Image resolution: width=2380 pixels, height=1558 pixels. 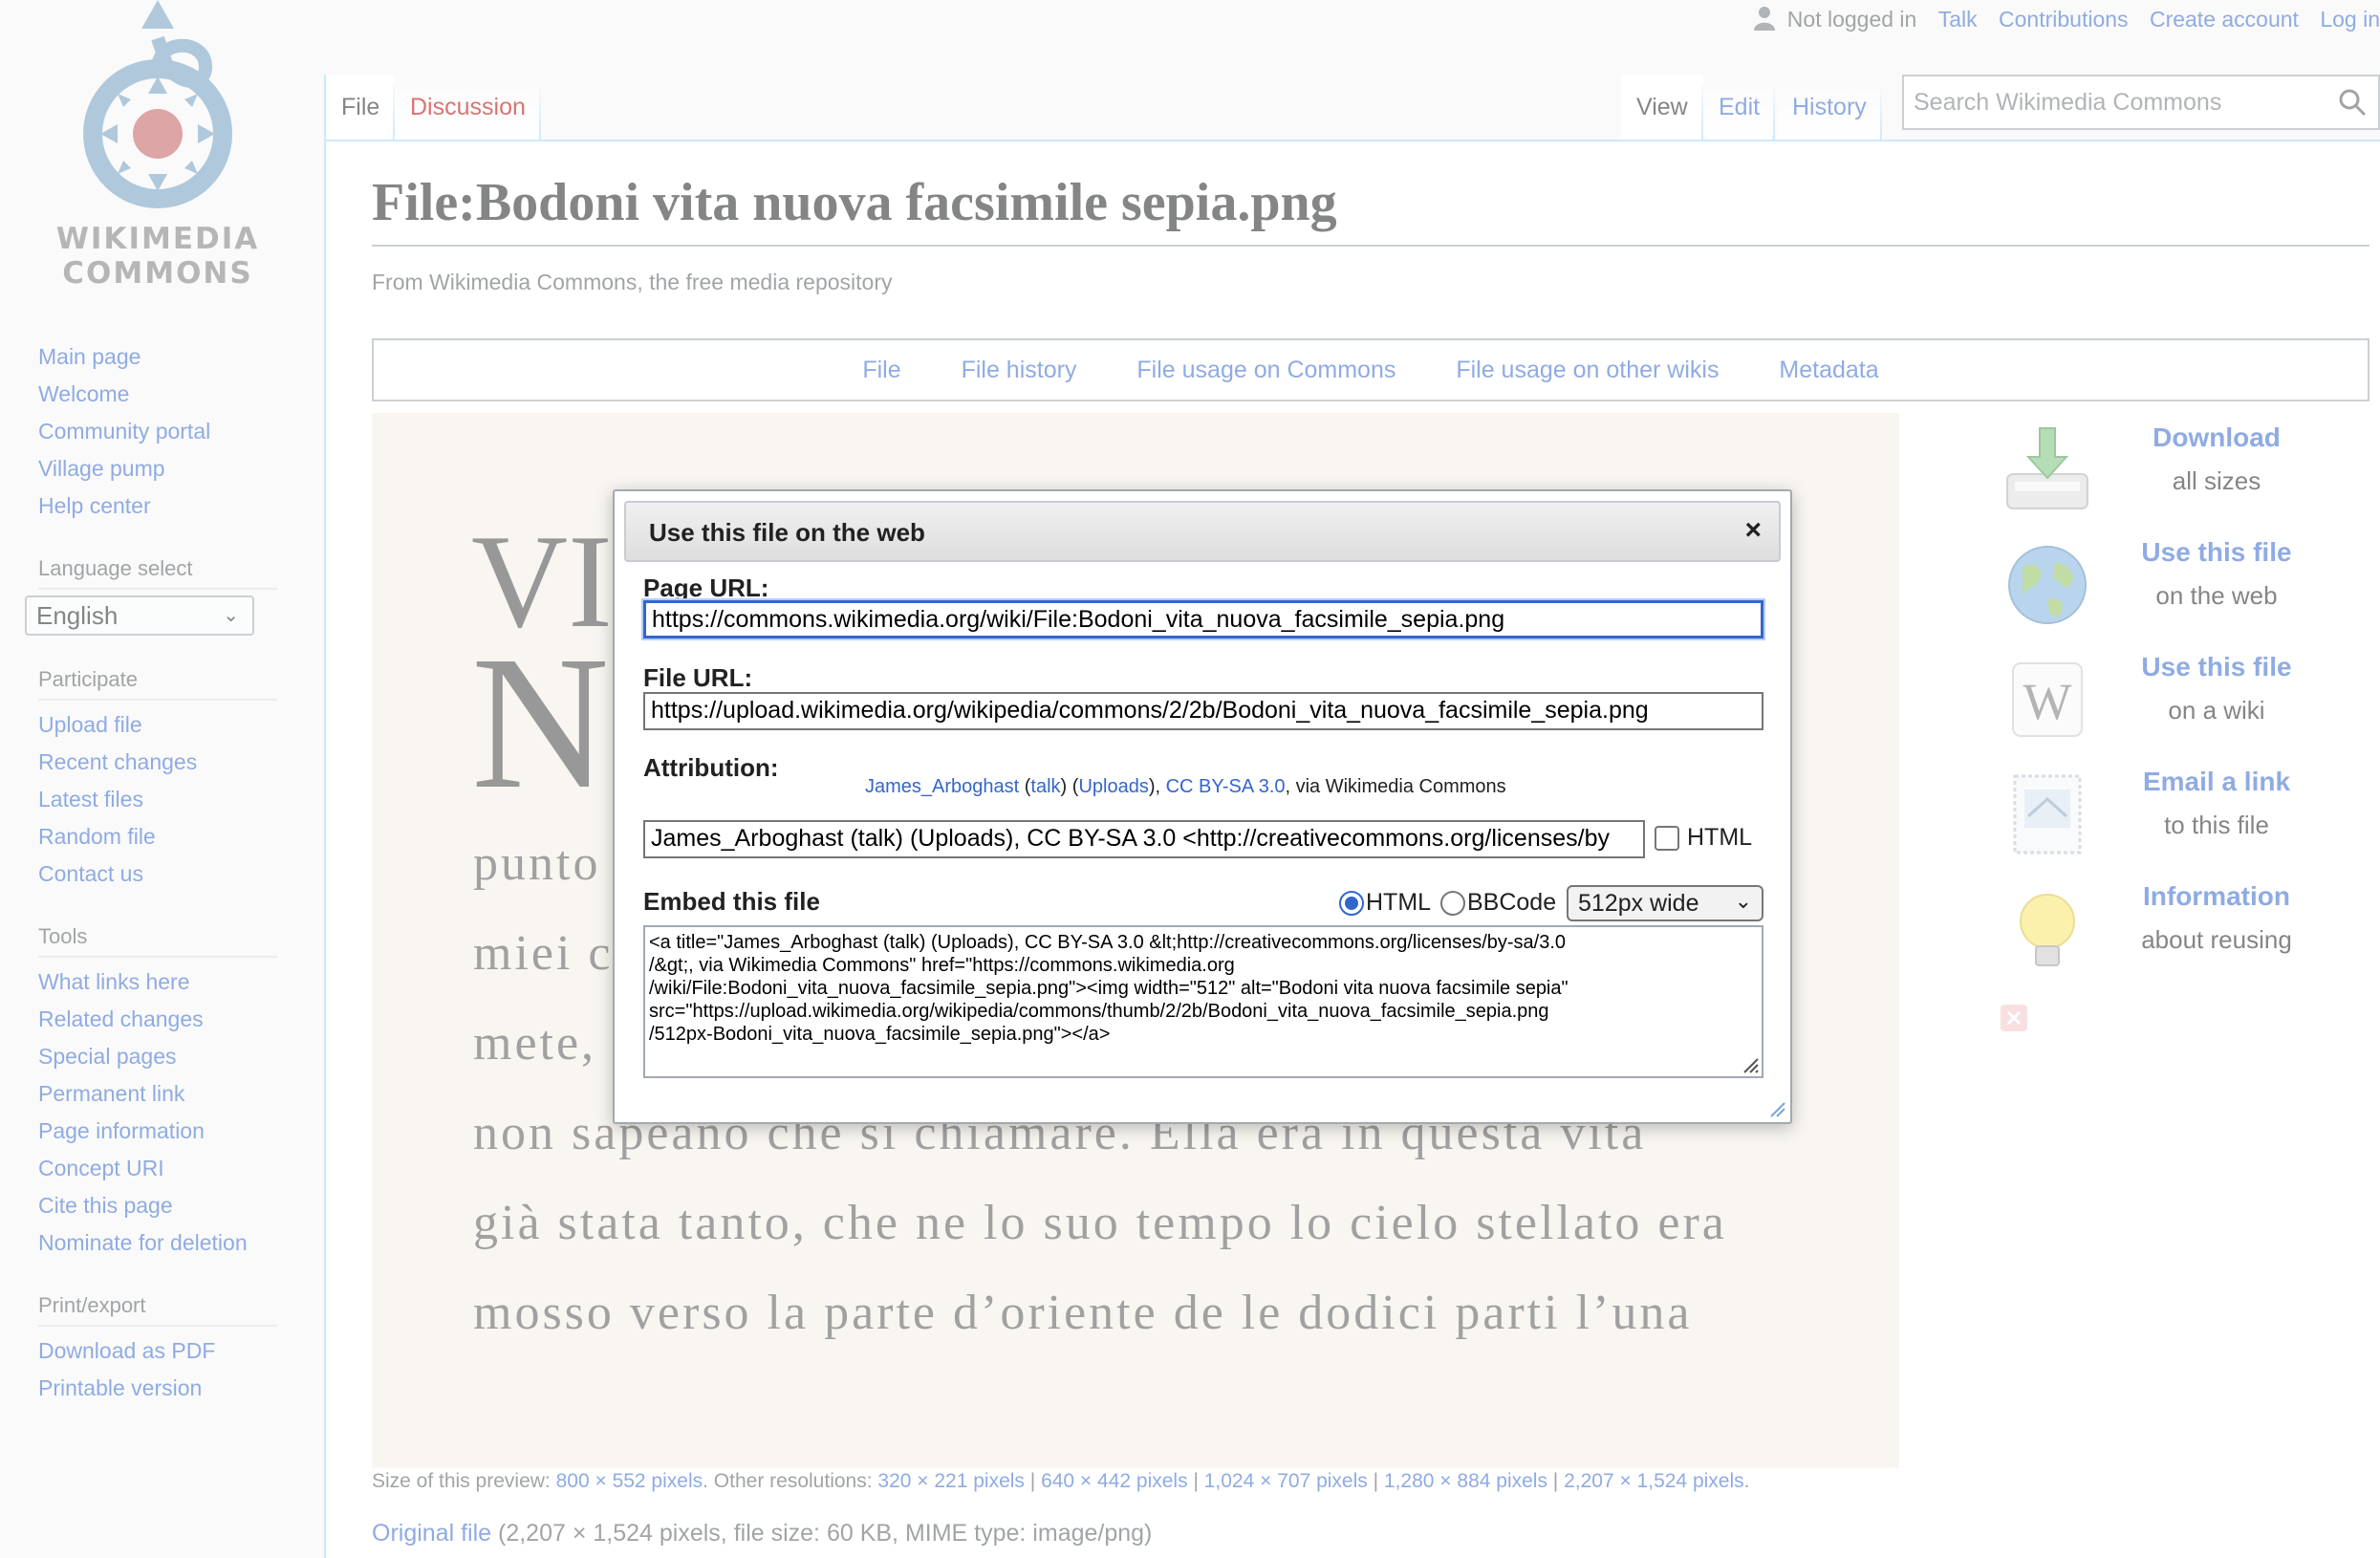 What do you see at coordinates (1226, 786) in the screenshot?
I see `attribution-license-link: CC BY-SA 3.0` at bounding box center [1226, 786].